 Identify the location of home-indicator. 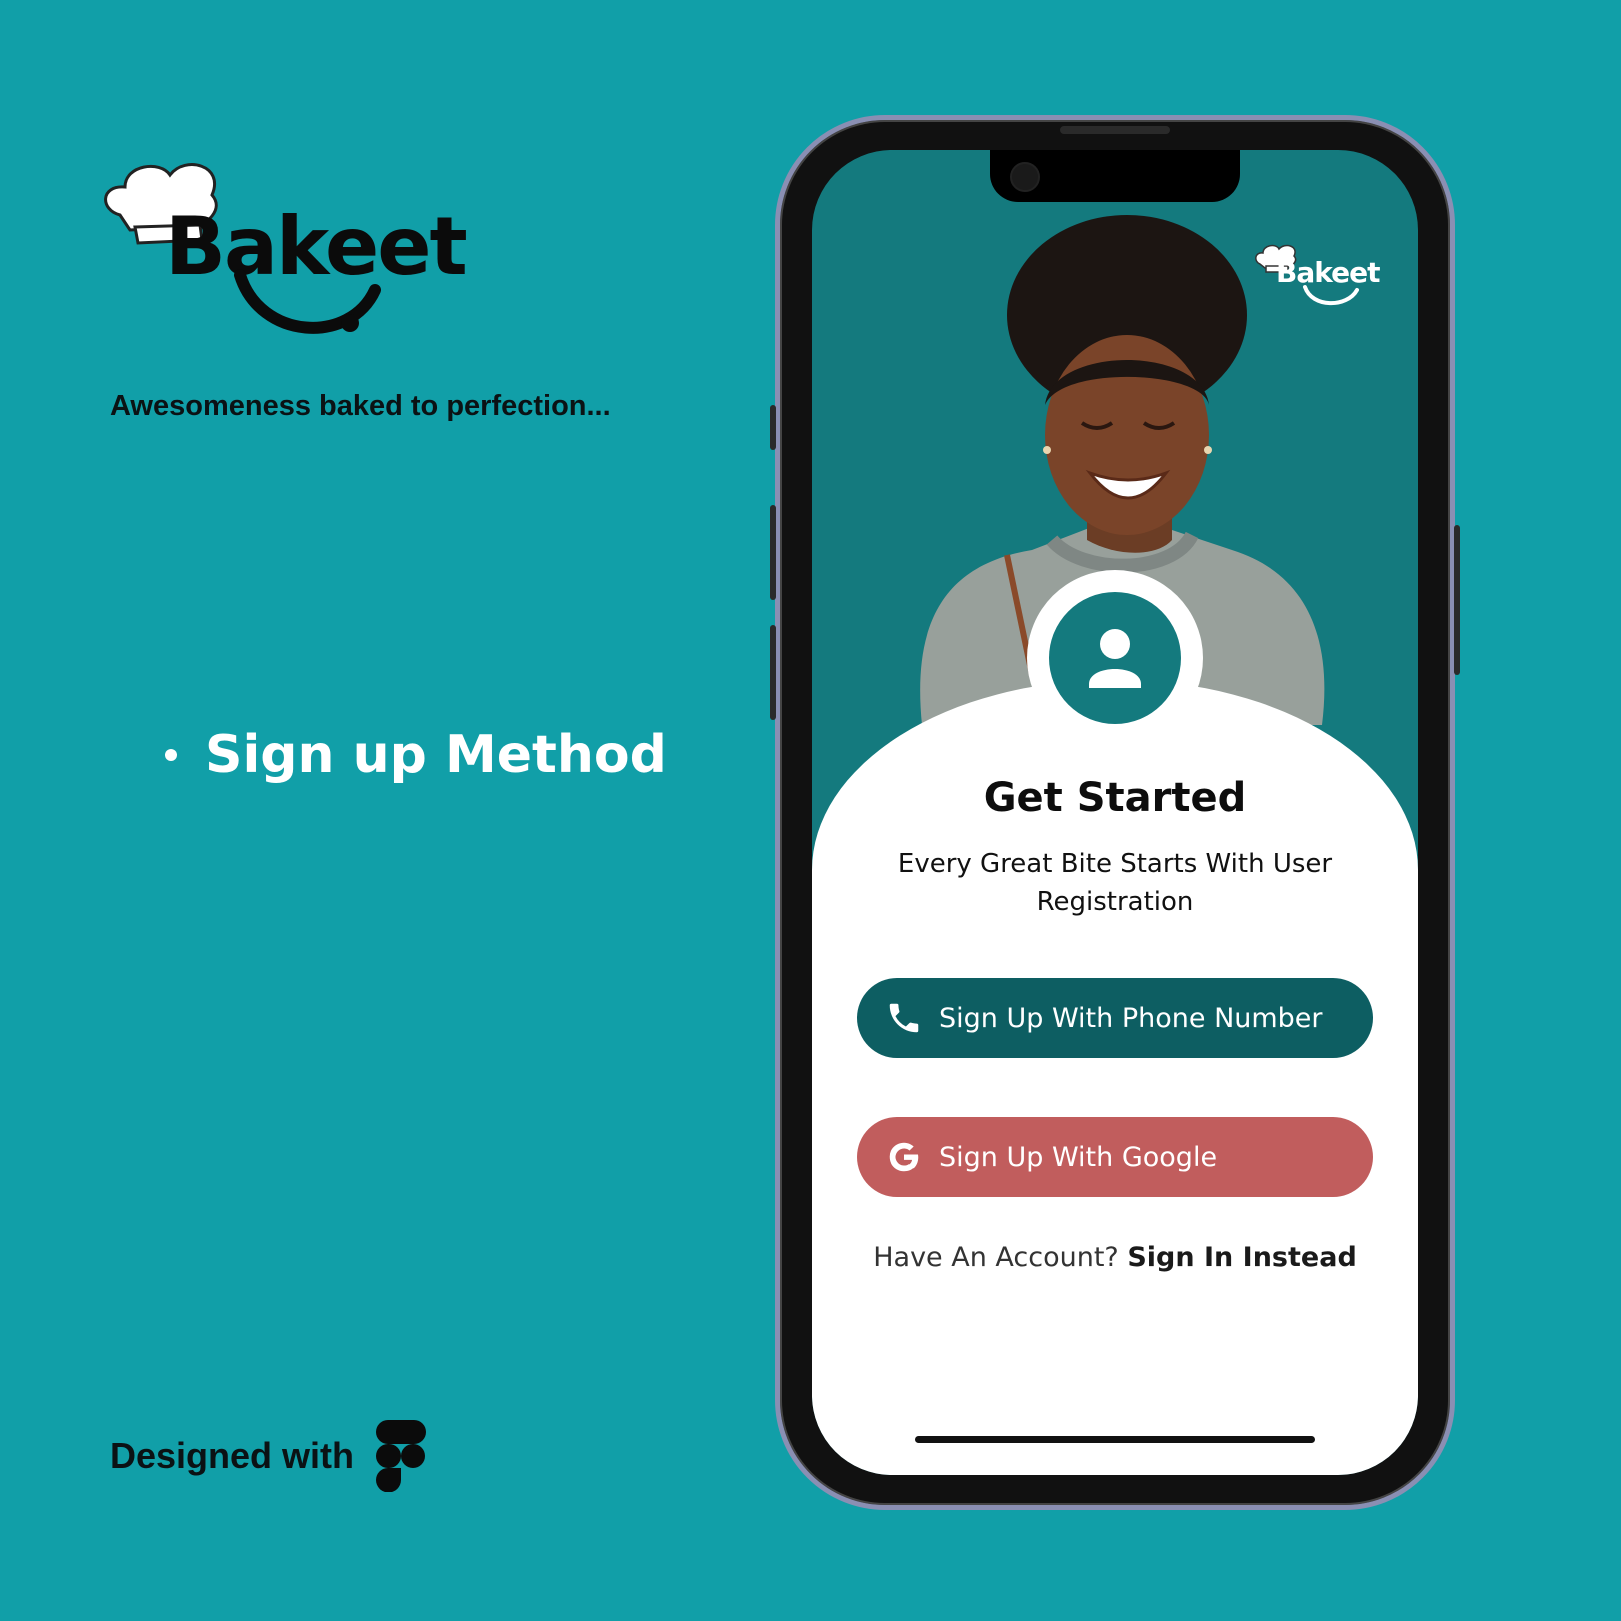
(1115, 1439).